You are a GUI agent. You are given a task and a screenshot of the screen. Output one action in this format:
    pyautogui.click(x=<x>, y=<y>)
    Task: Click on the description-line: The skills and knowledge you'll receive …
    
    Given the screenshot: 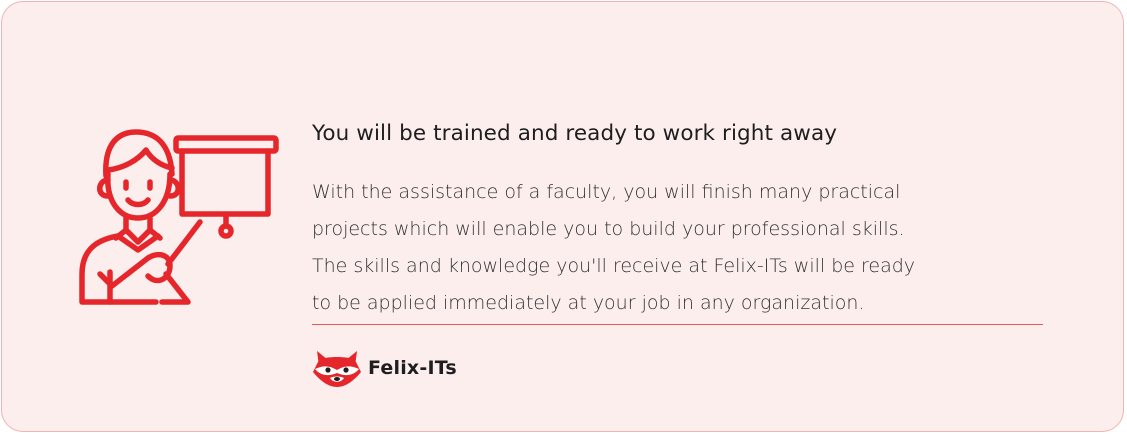 What is the action you would take?
    pyautogui.click(x=614, y=266)
    